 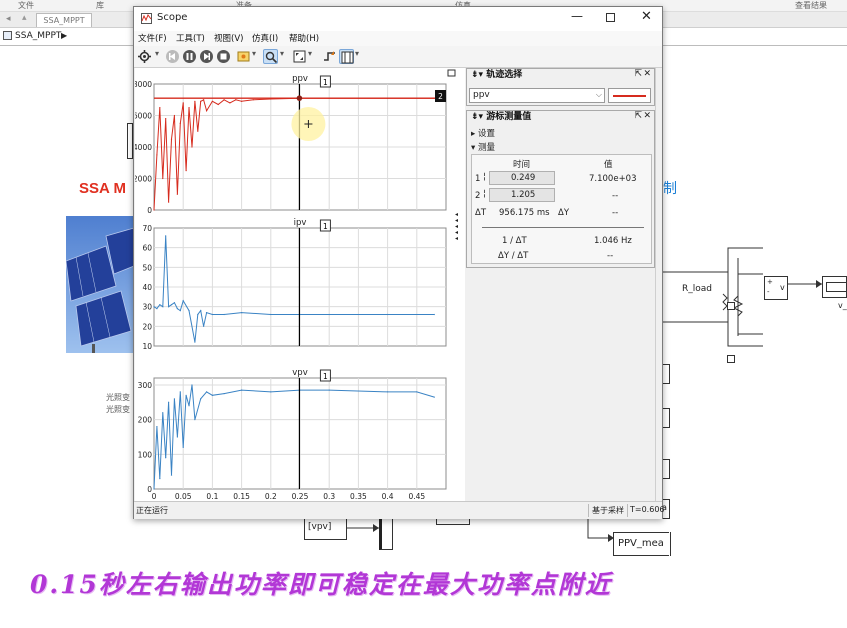 What do you see at coordinates (157, 53) in the screenshot?
I see `gear-dropdown-icon: ▾` at bounding box center [157, 53].